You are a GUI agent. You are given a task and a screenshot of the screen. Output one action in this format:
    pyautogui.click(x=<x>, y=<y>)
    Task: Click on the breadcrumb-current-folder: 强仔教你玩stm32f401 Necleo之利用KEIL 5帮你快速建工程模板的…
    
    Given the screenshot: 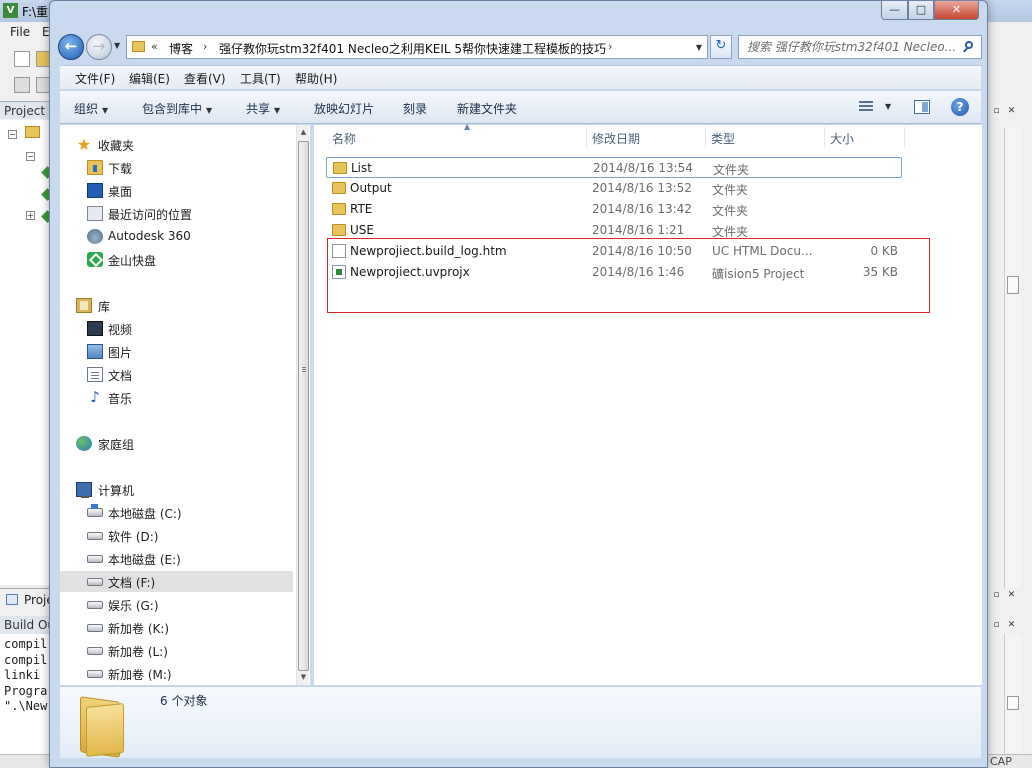 What is the action you would take?
    pyautogui.click(x=412, y=48)
    